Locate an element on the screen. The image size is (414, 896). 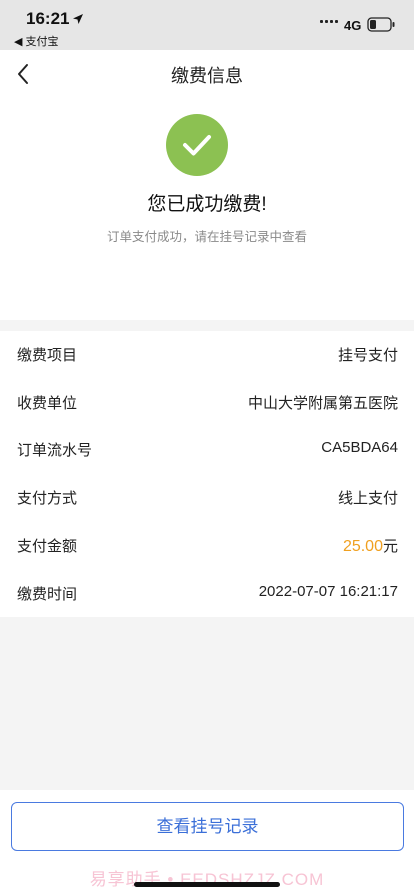
detail-value: 2022-07-07 16:21:17 is located at coordinates (328, 591).